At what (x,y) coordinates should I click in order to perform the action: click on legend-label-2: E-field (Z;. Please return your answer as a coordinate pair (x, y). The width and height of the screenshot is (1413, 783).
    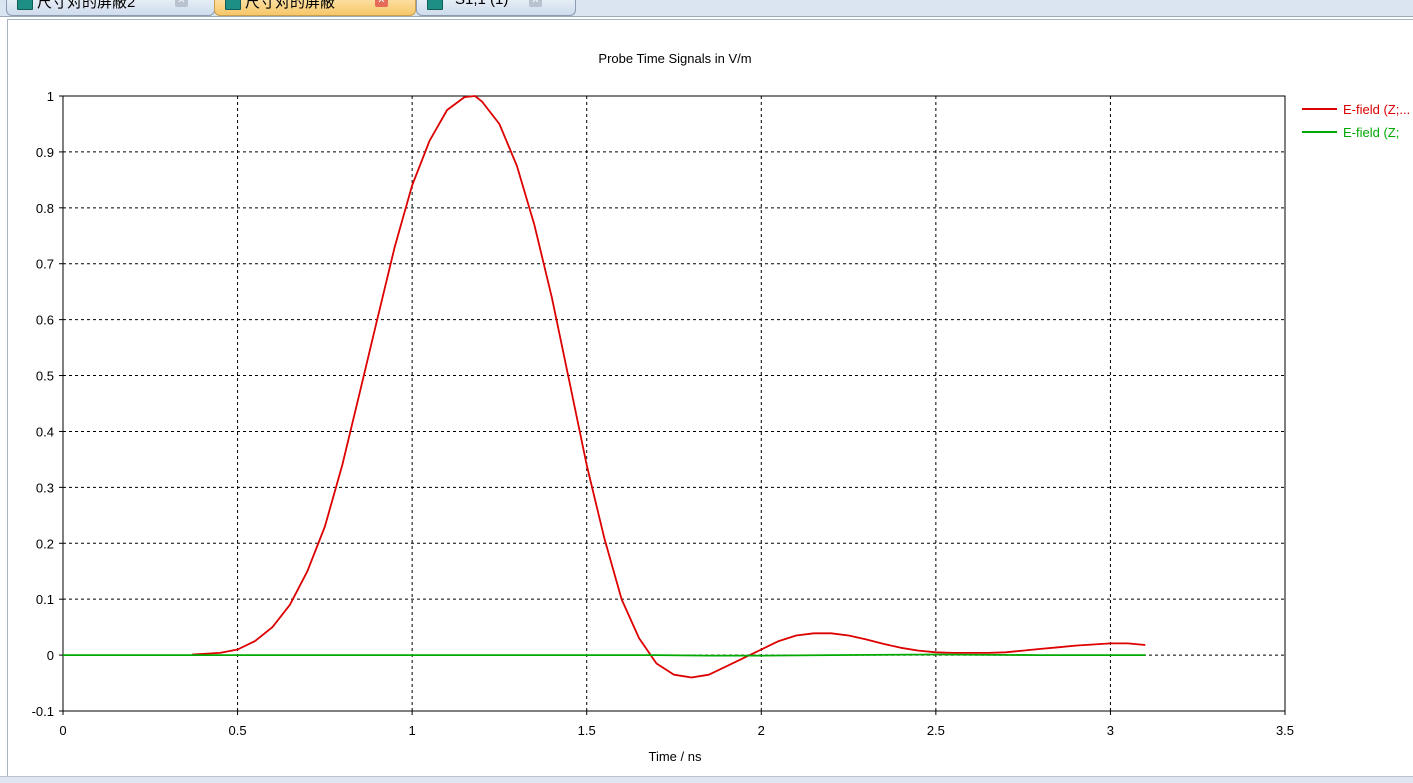
    Looking at the image, I should click on (1371, 132).